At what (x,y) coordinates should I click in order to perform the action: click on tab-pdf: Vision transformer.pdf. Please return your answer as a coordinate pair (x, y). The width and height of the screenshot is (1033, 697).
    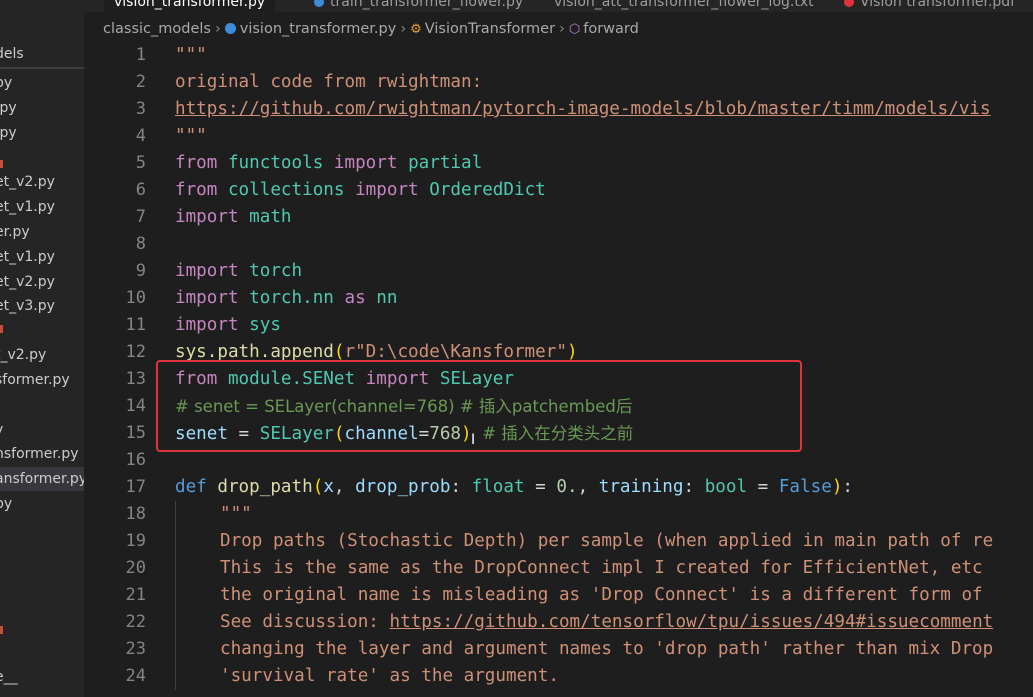
    Looking at the image, I should click on (929, 6).